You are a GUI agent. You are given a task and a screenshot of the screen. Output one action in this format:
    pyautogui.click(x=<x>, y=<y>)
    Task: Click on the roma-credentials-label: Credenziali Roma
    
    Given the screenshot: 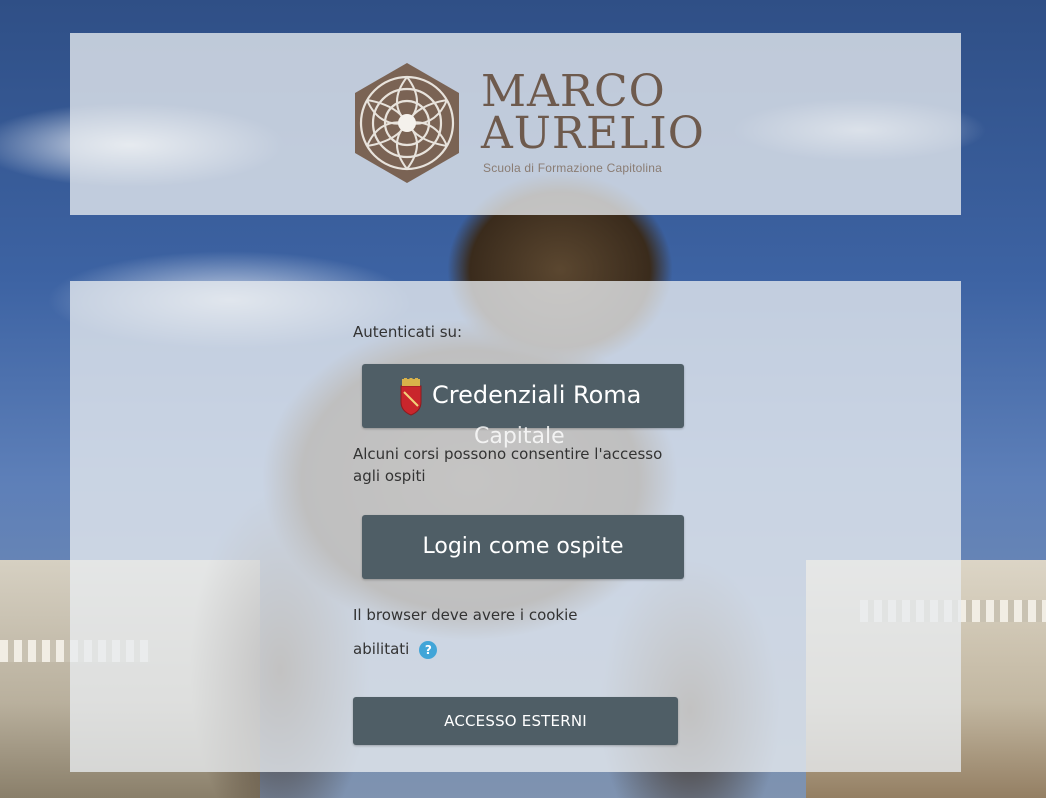 What is the action you would take?
    pyautogui.click(x=537, y=395)
    